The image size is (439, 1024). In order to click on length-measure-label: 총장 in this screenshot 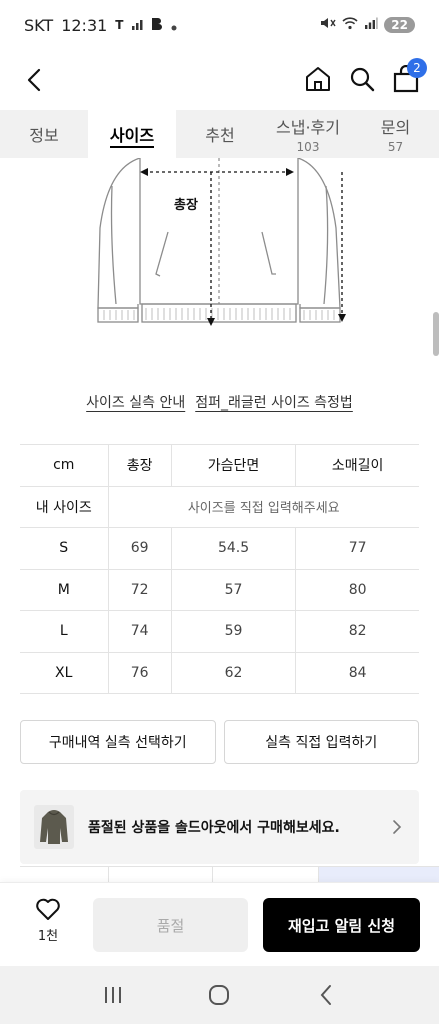, I will do `click(186, 205)`.